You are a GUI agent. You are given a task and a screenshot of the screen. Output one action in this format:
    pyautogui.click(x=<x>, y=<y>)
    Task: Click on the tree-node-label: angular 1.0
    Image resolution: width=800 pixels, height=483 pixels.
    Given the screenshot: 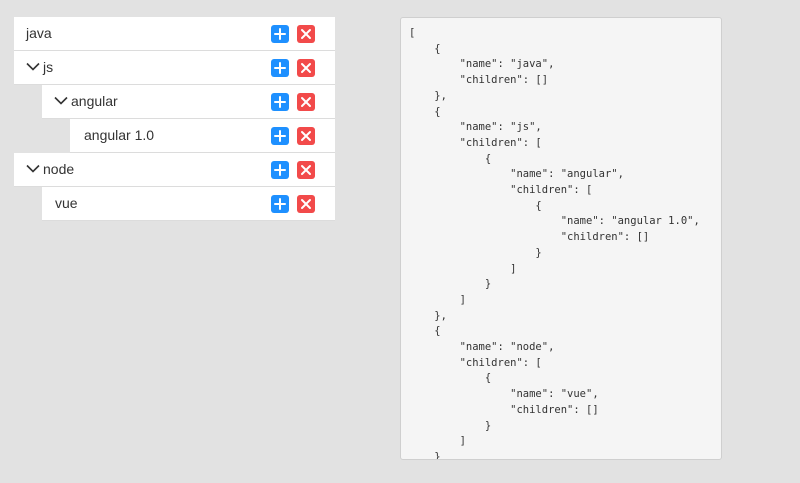 What is the action you would take?
    pyautogui.click(x=119, y=135)
    